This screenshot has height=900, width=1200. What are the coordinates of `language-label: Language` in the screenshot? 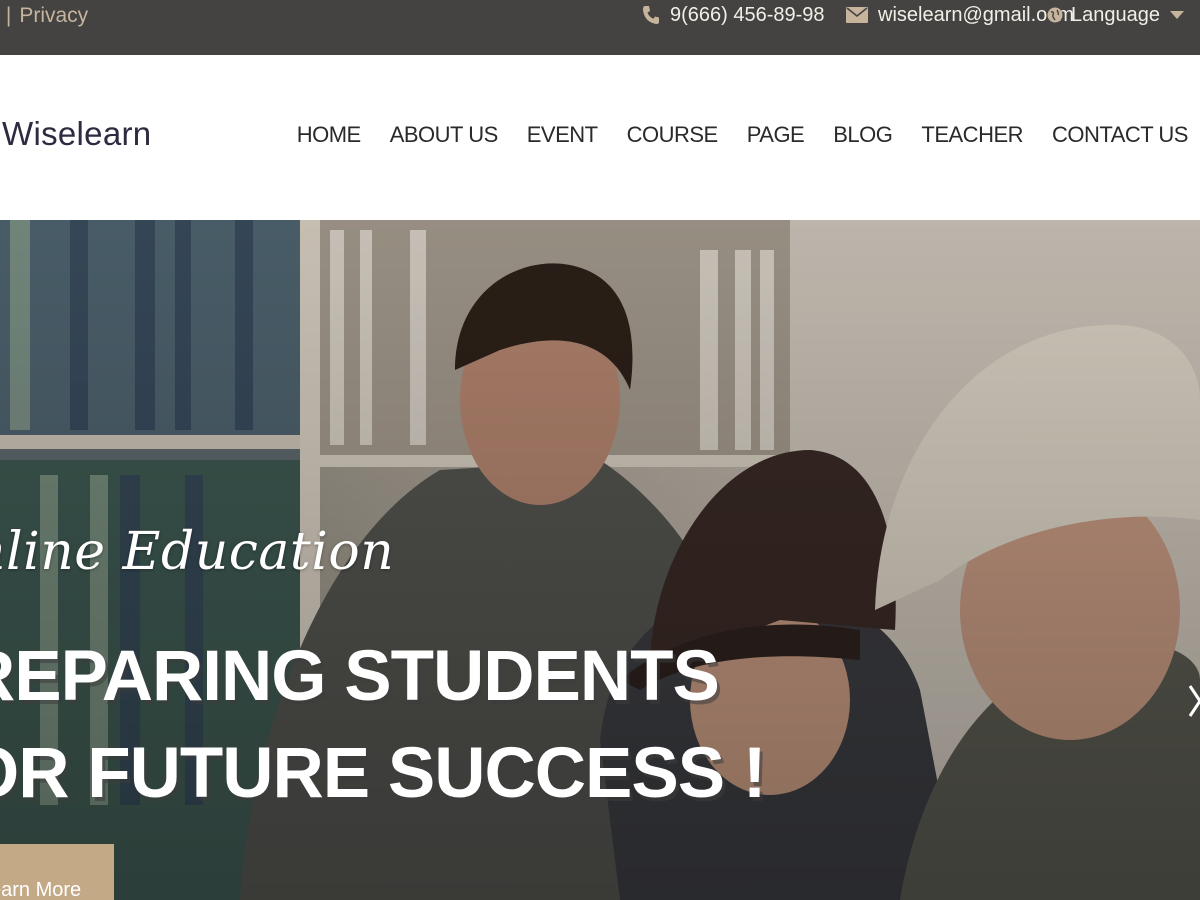 It's located at (1115, 14).